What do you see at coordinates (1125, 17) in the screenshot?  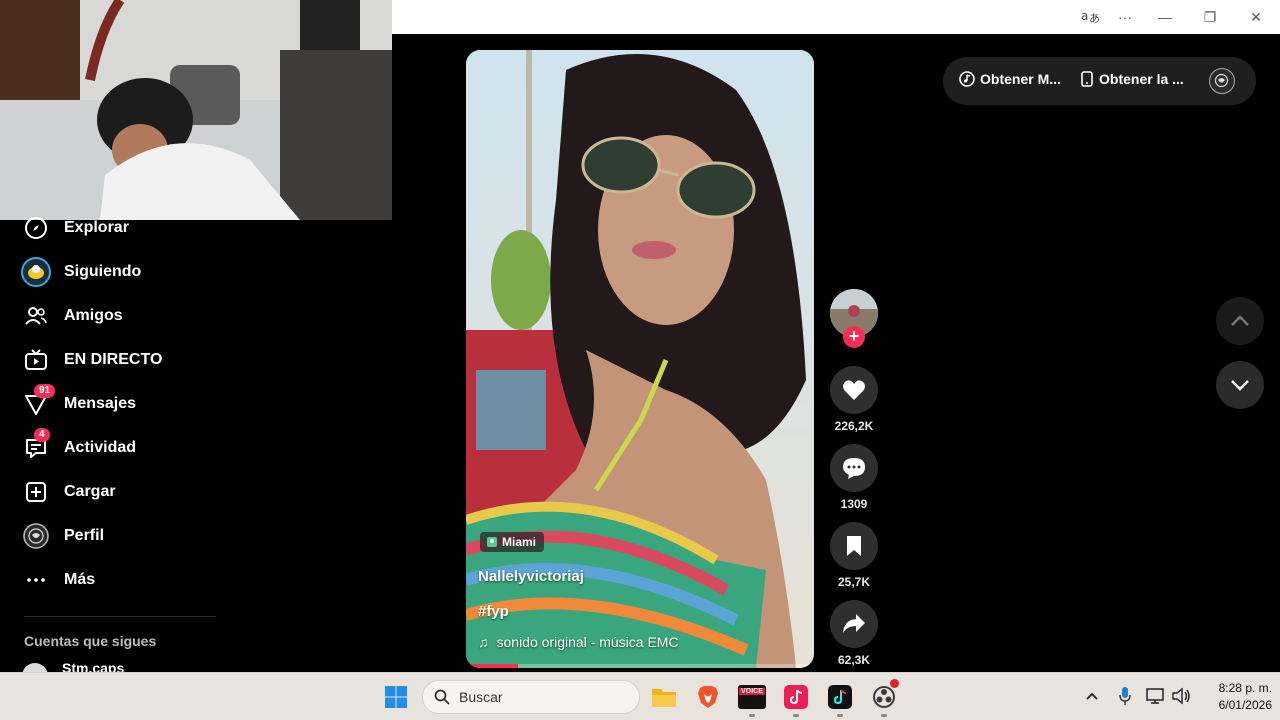 I see `more-options-button: ···` at bounding box center [1125, 17].